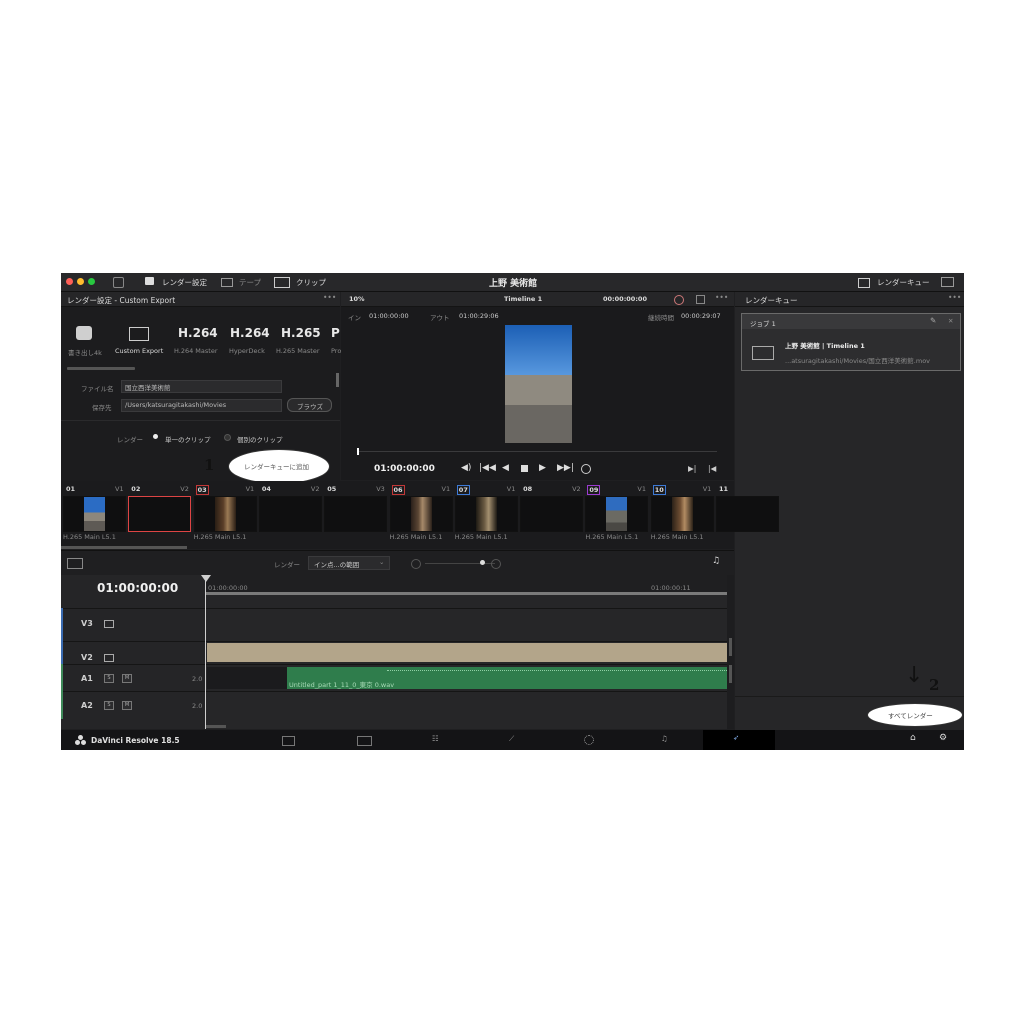 This screenshot has width=1024, height=1024. What do you see at coordinates (250, 282) in the screenshot?
I see `menu-tape: テープ` at bounding box center [250, 282].